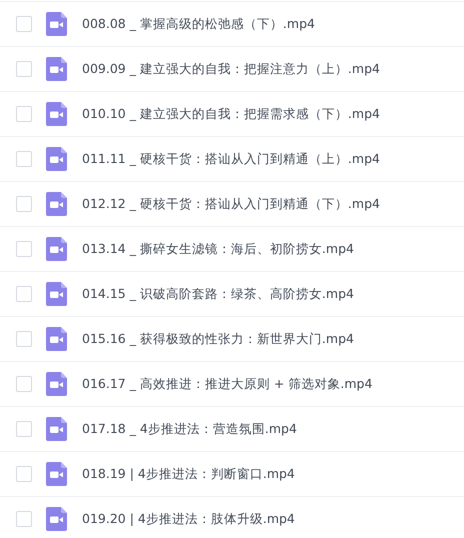 This screenshot has width=464, height=538. What do you see at coordinates (188, 474) in the screenshot?
I see `file-name: 018.19 | 4步推进法：判断窗口.mp4` at bounding box center [188, 474].